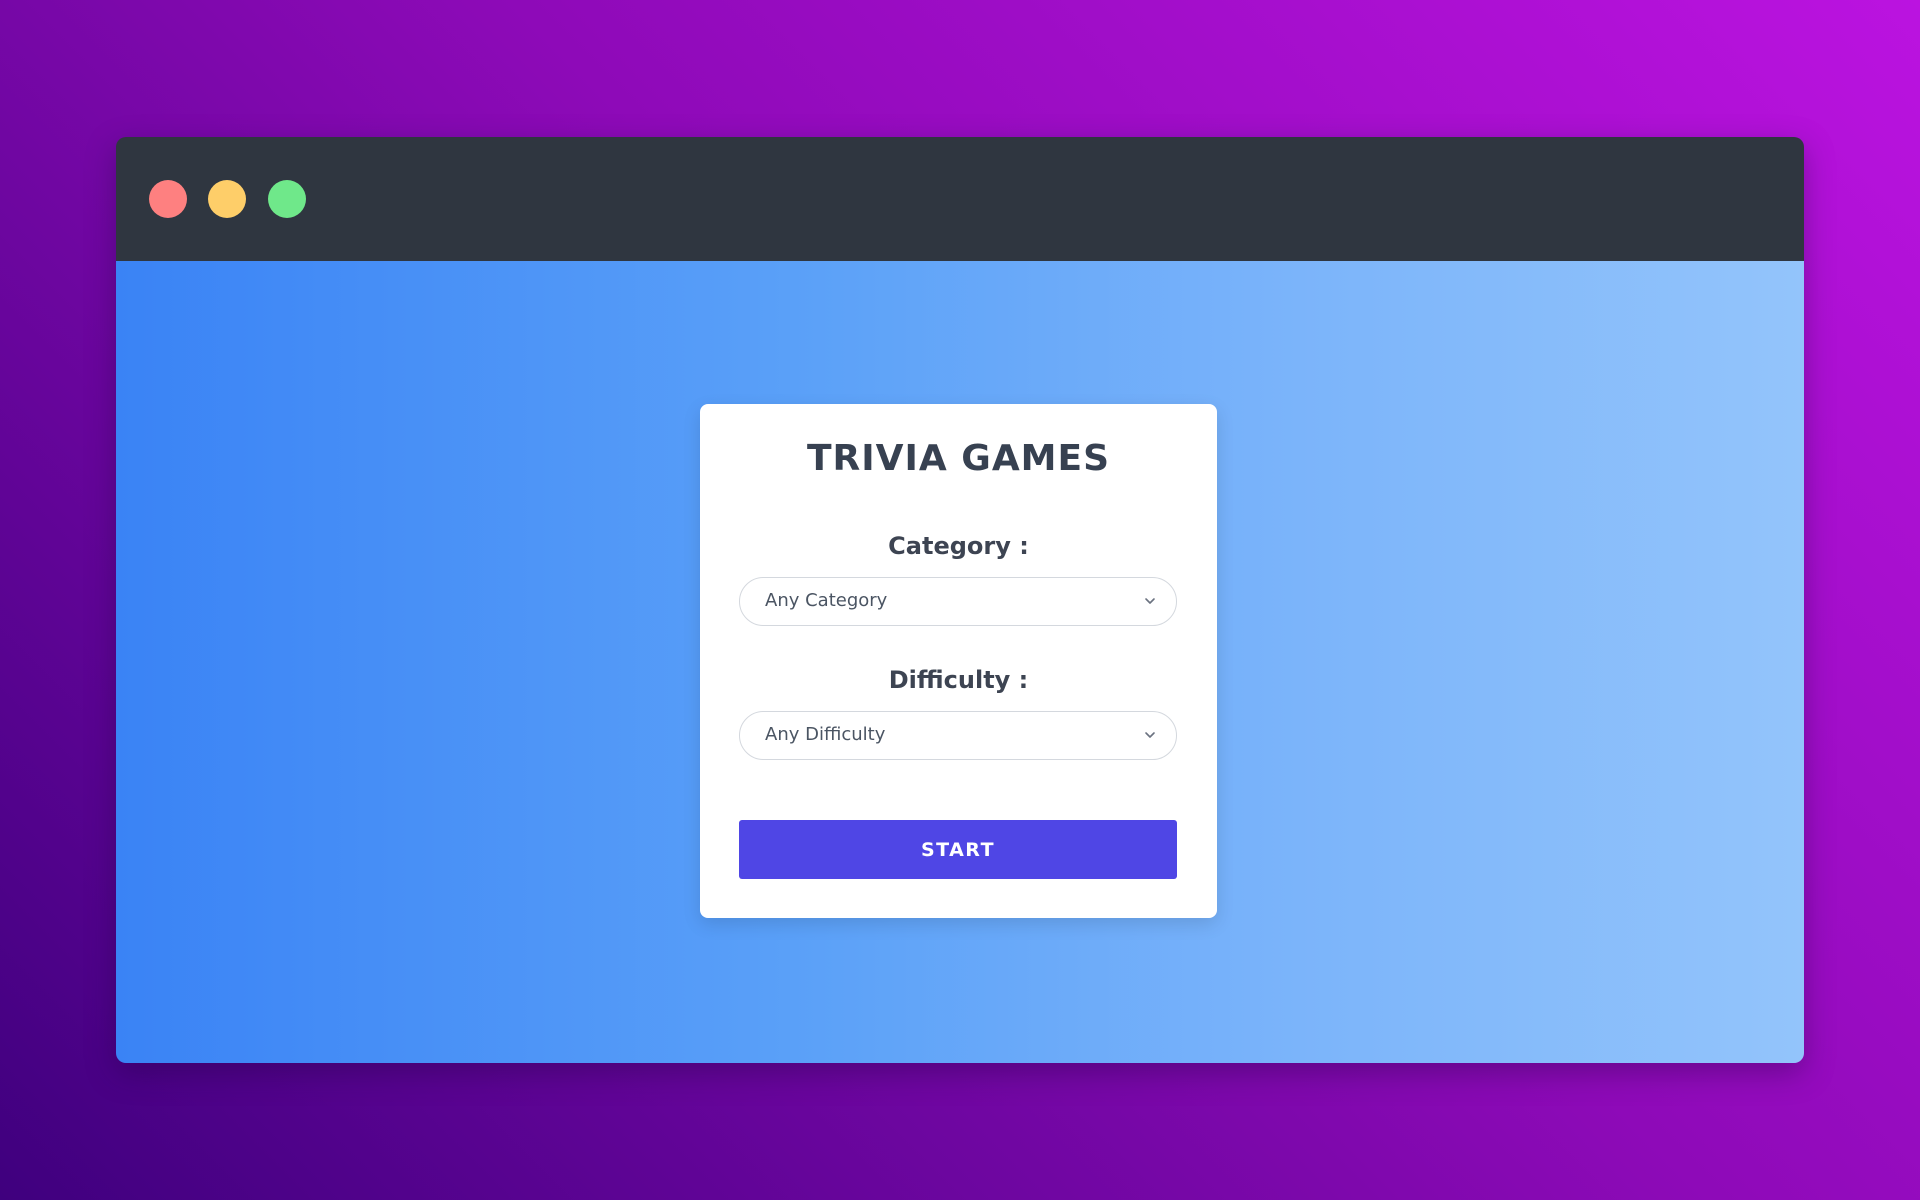 This screenshot has width=1920, height=1200. I want to click on difficulty-label: Difficulty :, so click(958, 680).